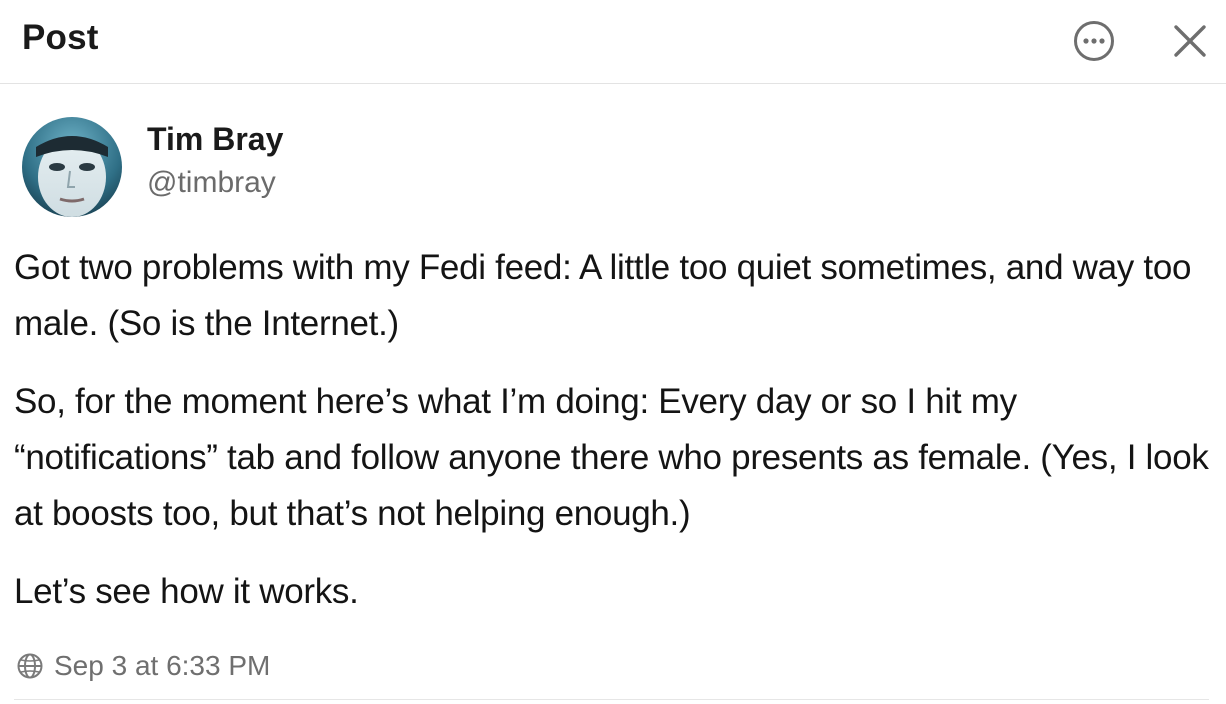 This screenshot has height=704, width=1226. Describe the element at coordinates (613, 42) in the screenshot. I see `post-header: Post` at that location.